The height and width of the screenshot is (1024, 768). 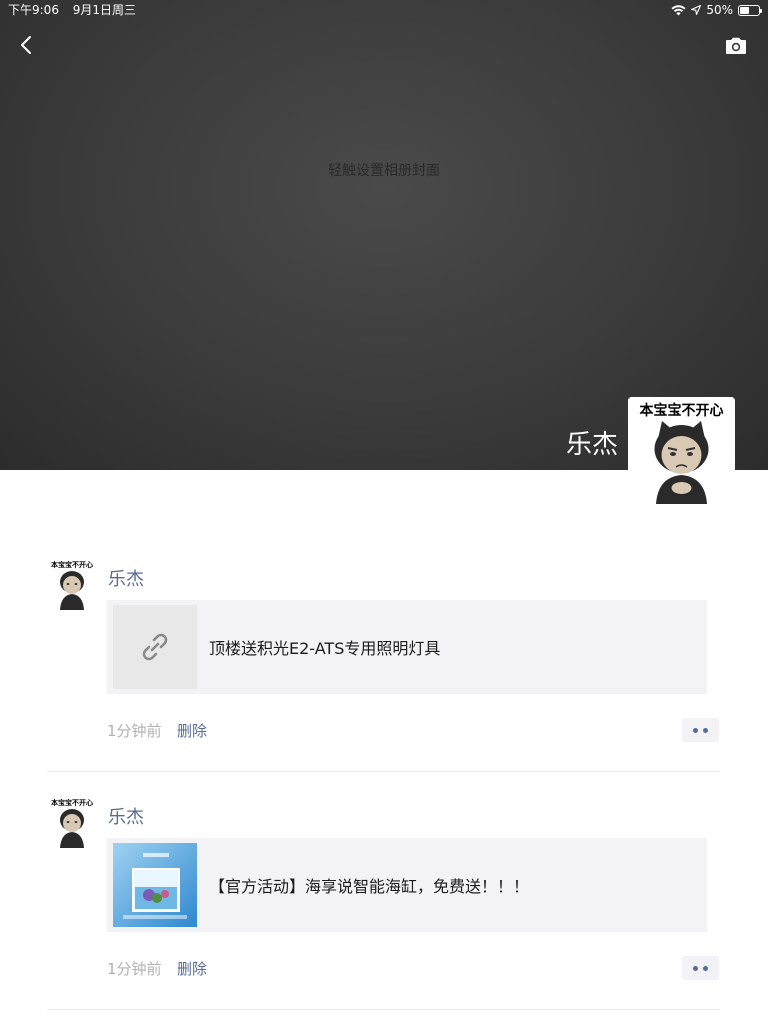 What do you see at coordinates (134, 969) in the screenshot?
I see `post-time: 1分钟前` at bounding box center [134, 969].